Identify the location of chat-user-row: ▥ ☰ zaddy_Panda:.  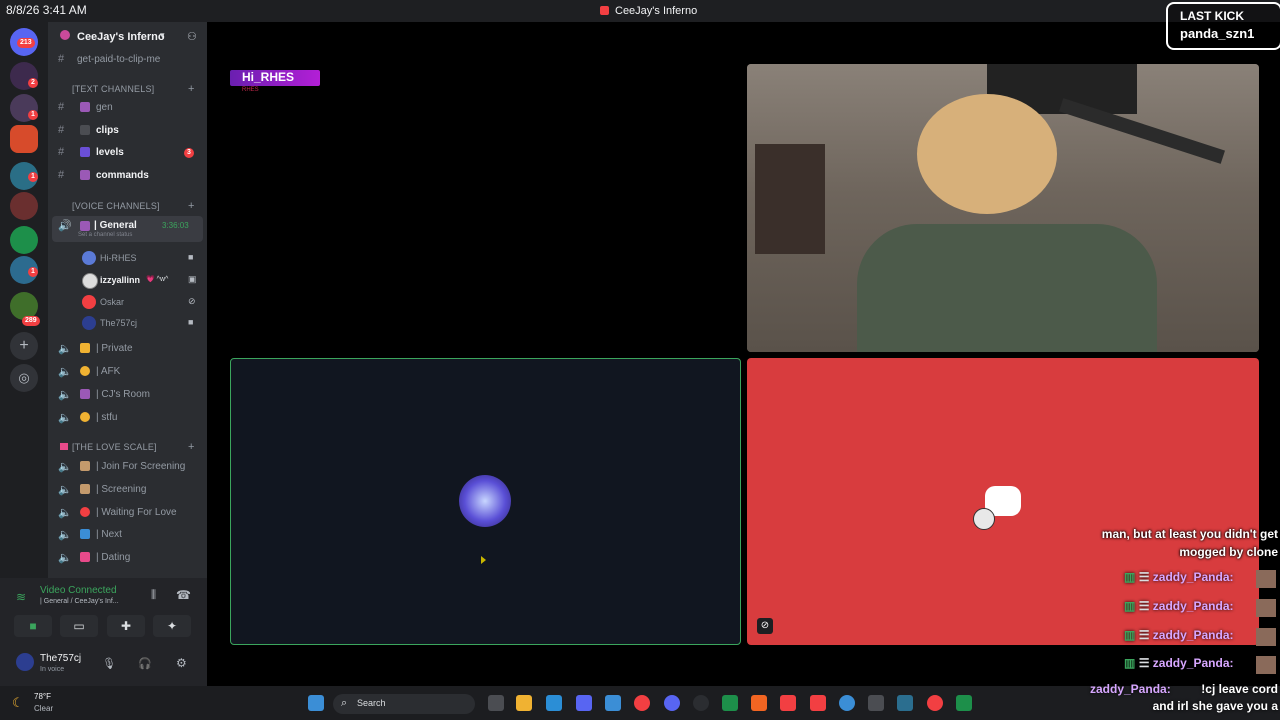
(1179, 606).